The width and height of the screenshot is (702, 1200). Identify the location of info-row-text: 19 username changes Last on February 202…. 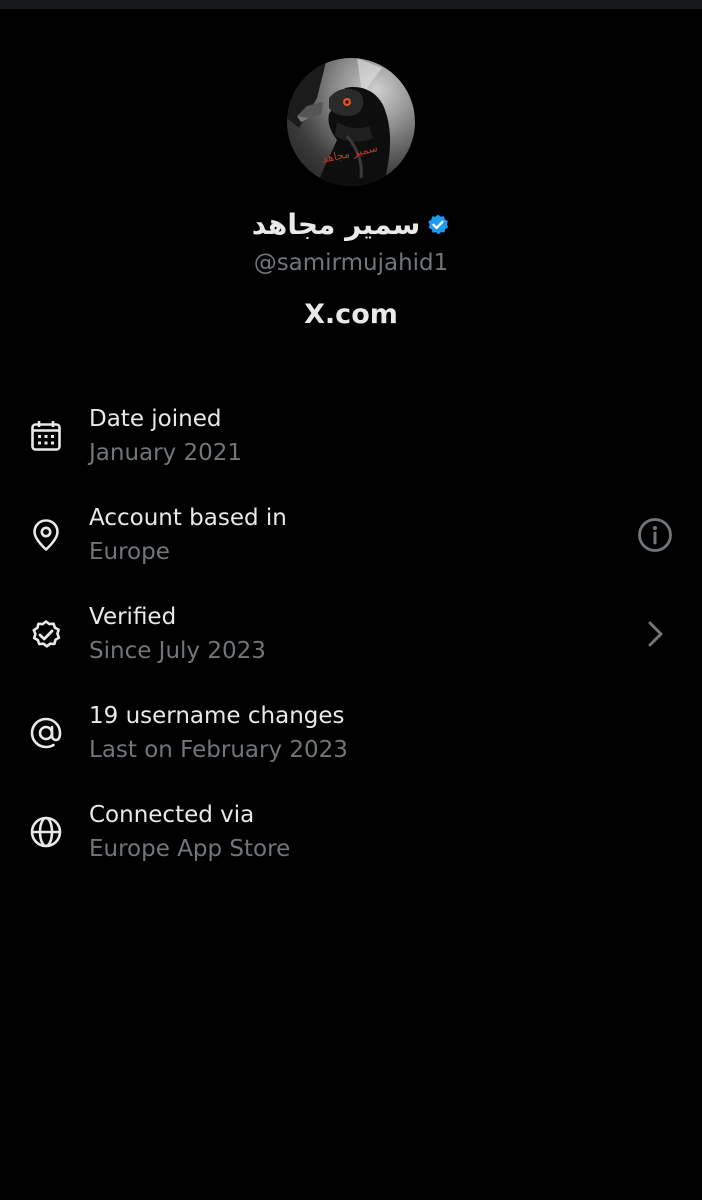
(218, 733).